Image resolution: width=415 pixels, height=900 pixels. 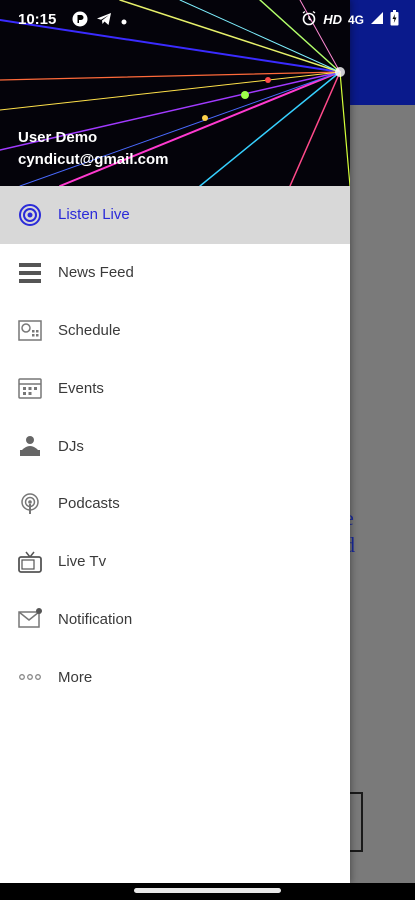 What do you see at coordinates (58, 137) in the screenshot?
I see `user-name: User Demo` at bounding box center [58, 137].